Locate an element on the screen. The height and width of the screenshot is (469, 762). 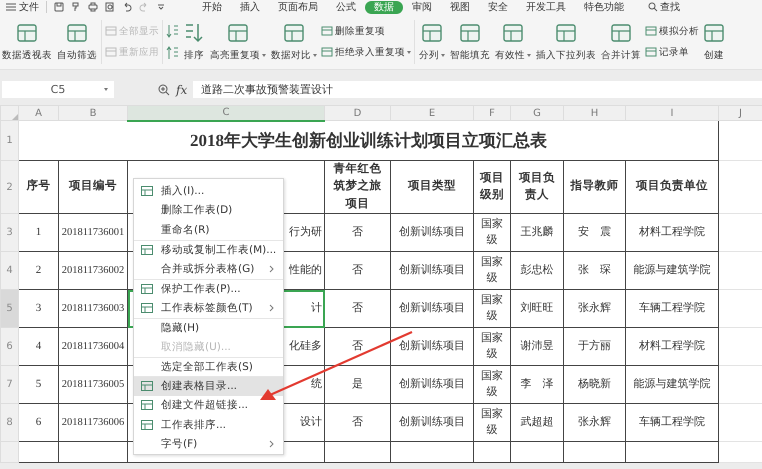
table-cell: 李 泽 is located at coordinates (537, 384).